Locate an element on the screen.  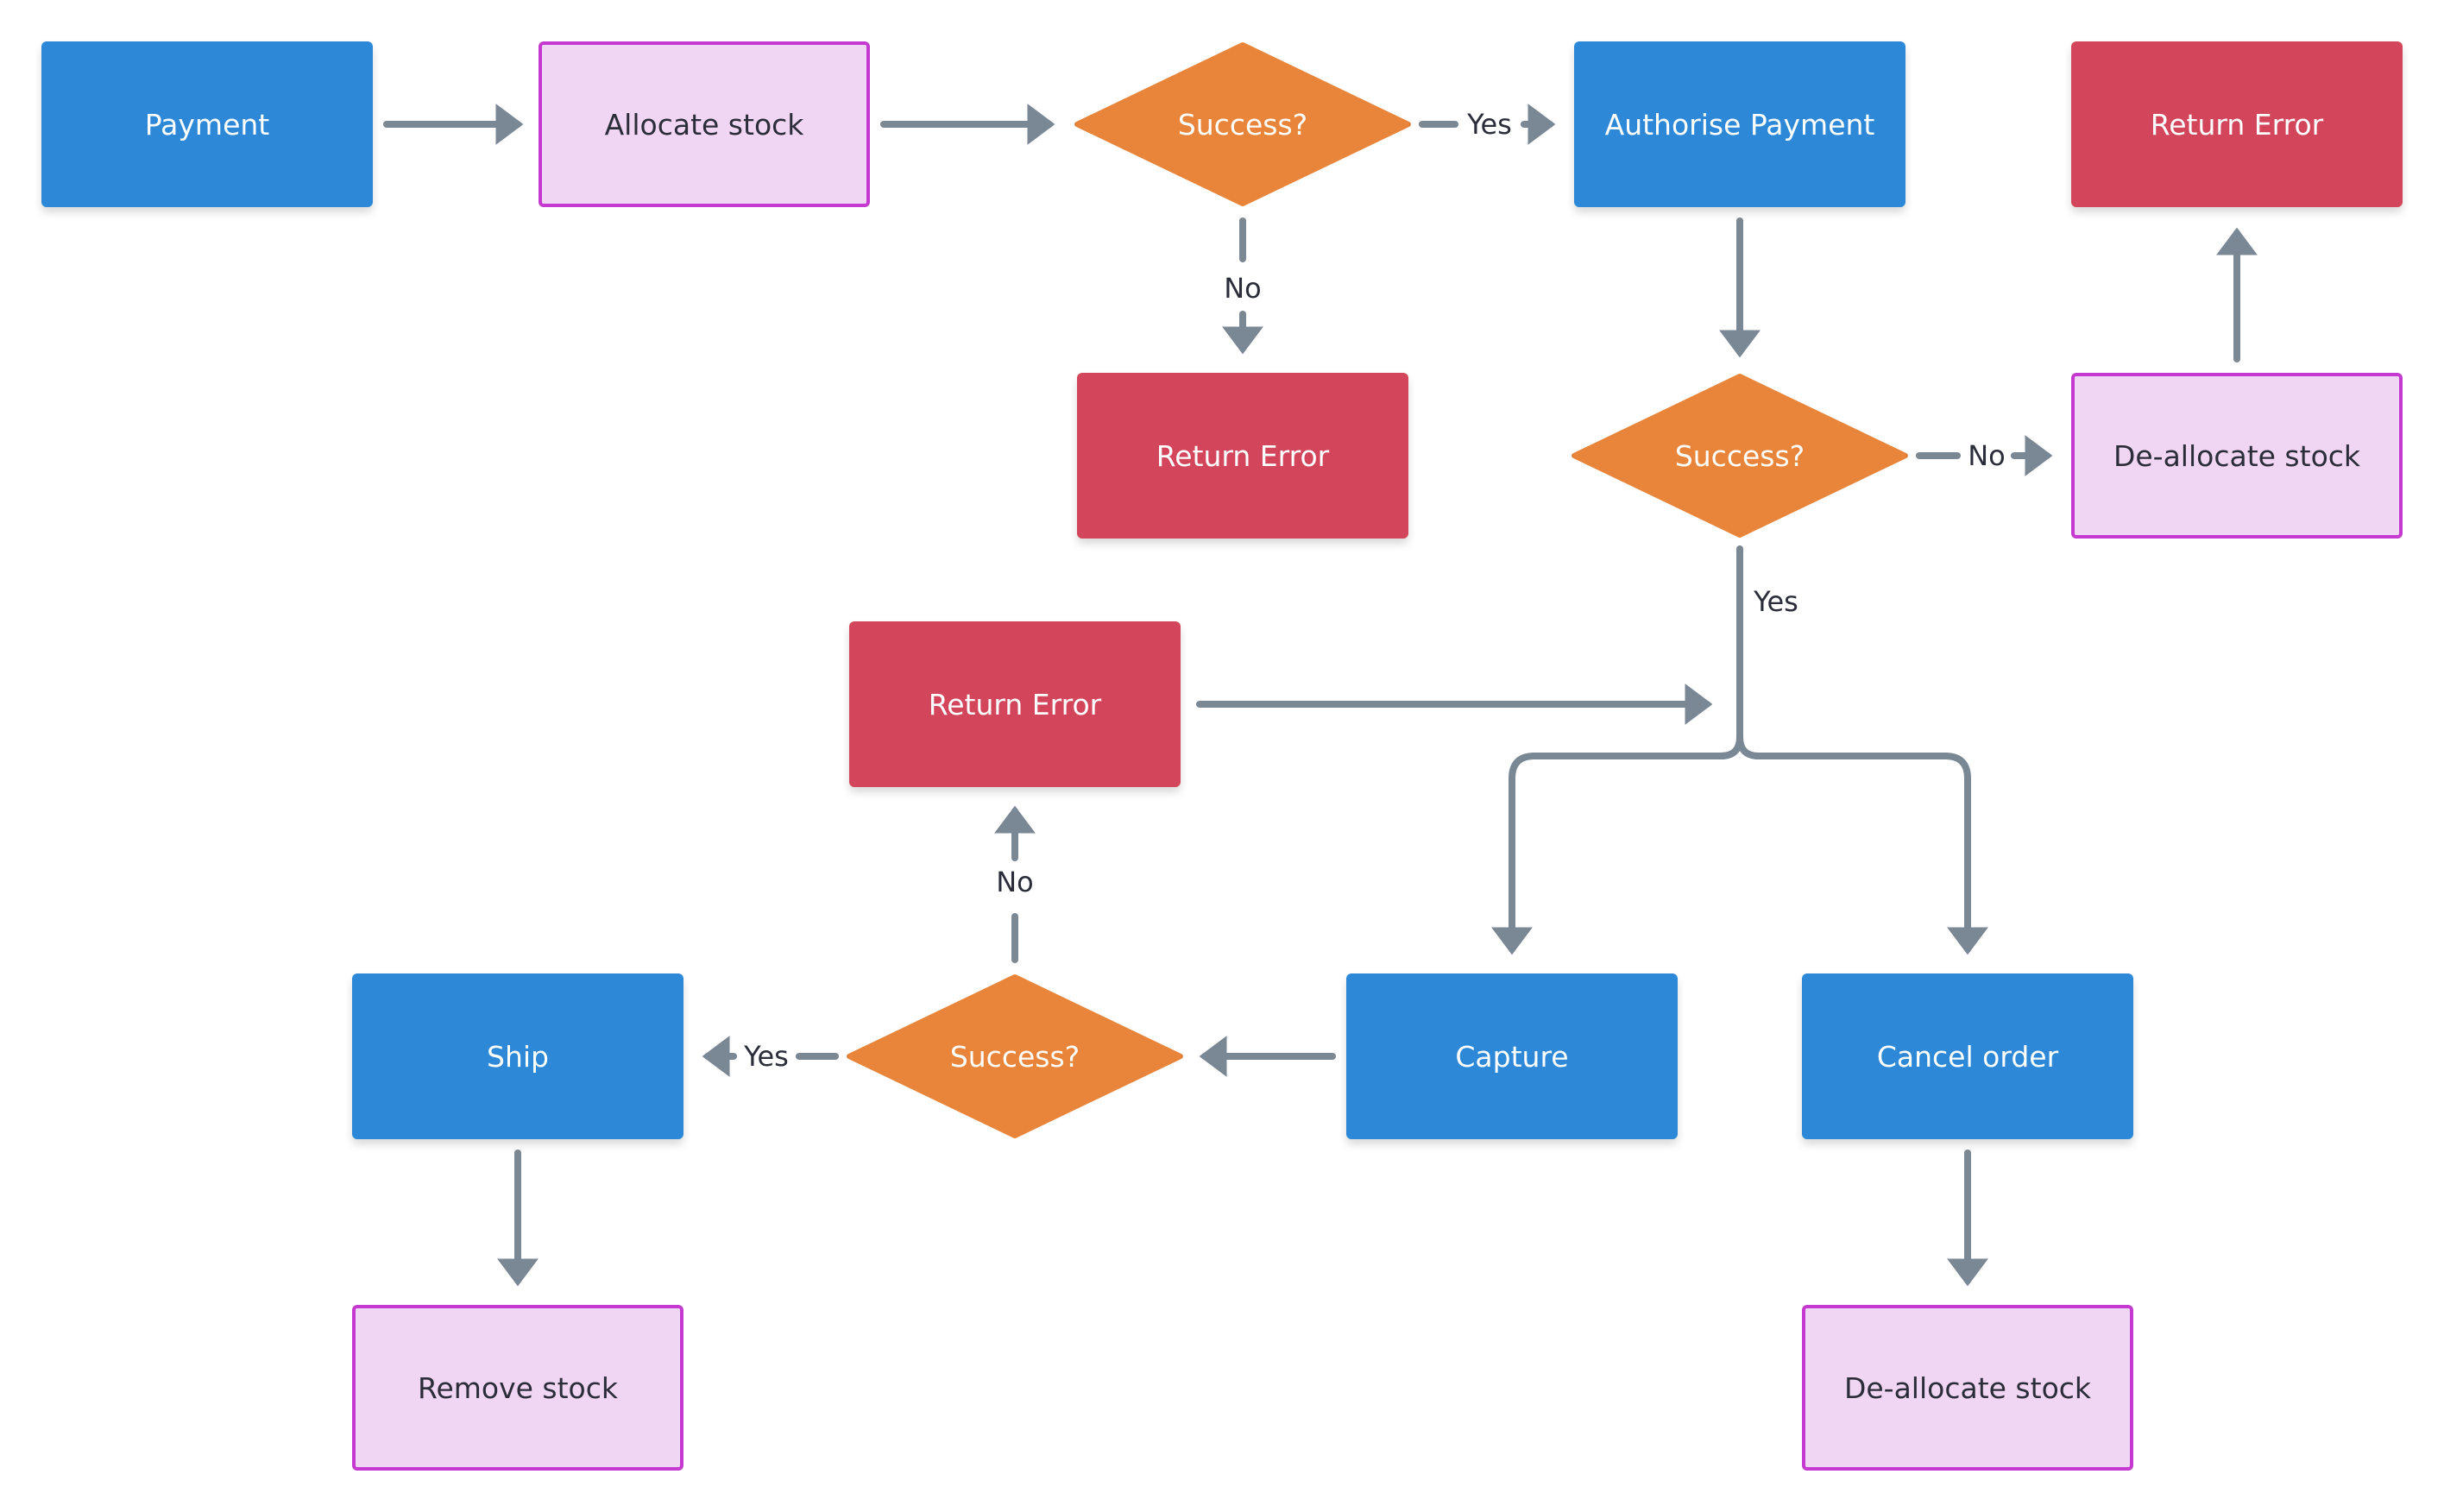
decision-label-1: Success? is located at coordinates (1242, 125).